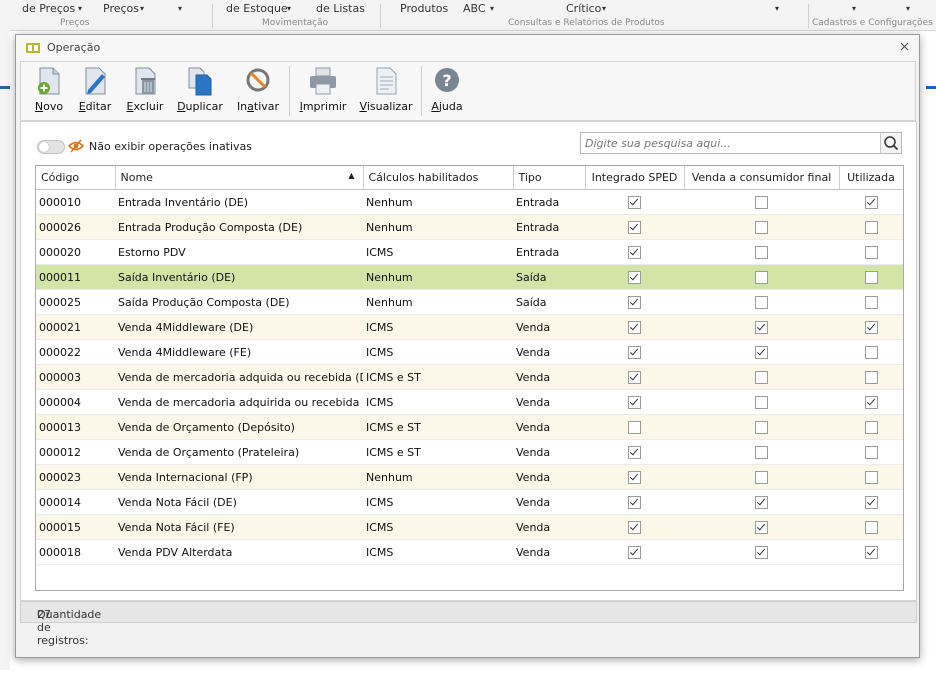  Describe the element at coordinates (75, 352) in the screenshot. I see `cell-codigo: 000022` at that location.